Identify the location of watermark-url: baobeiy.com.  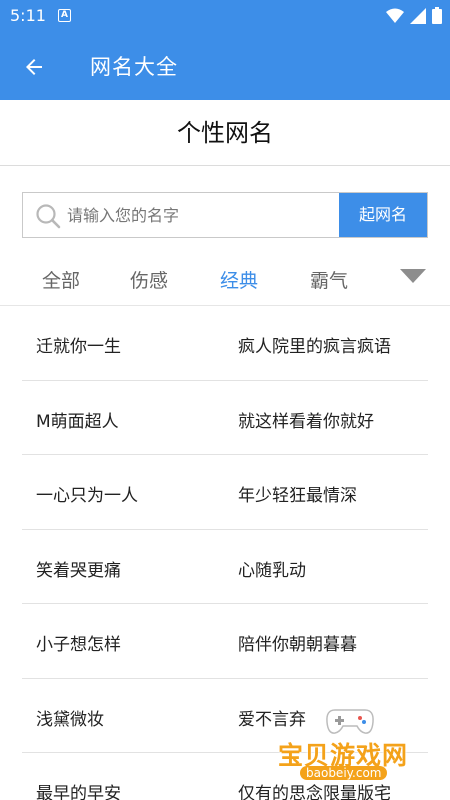
(344, 773).